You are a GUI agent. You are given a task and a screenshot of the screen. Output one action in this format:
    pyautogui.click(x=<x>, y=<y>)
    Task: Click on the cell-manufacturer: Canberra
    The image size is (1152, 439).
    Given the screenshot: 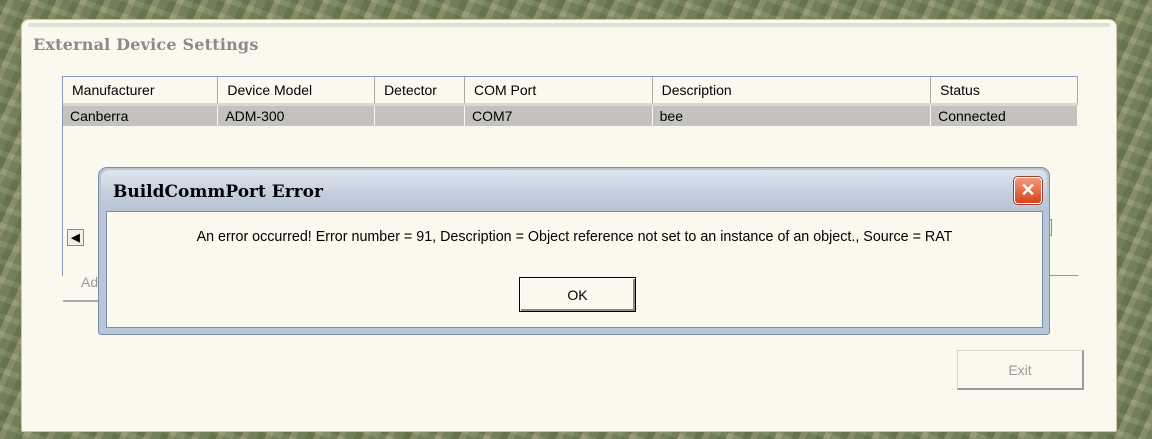 What is the action you would take?
    pyautogui.click(x=141, y=115)
    